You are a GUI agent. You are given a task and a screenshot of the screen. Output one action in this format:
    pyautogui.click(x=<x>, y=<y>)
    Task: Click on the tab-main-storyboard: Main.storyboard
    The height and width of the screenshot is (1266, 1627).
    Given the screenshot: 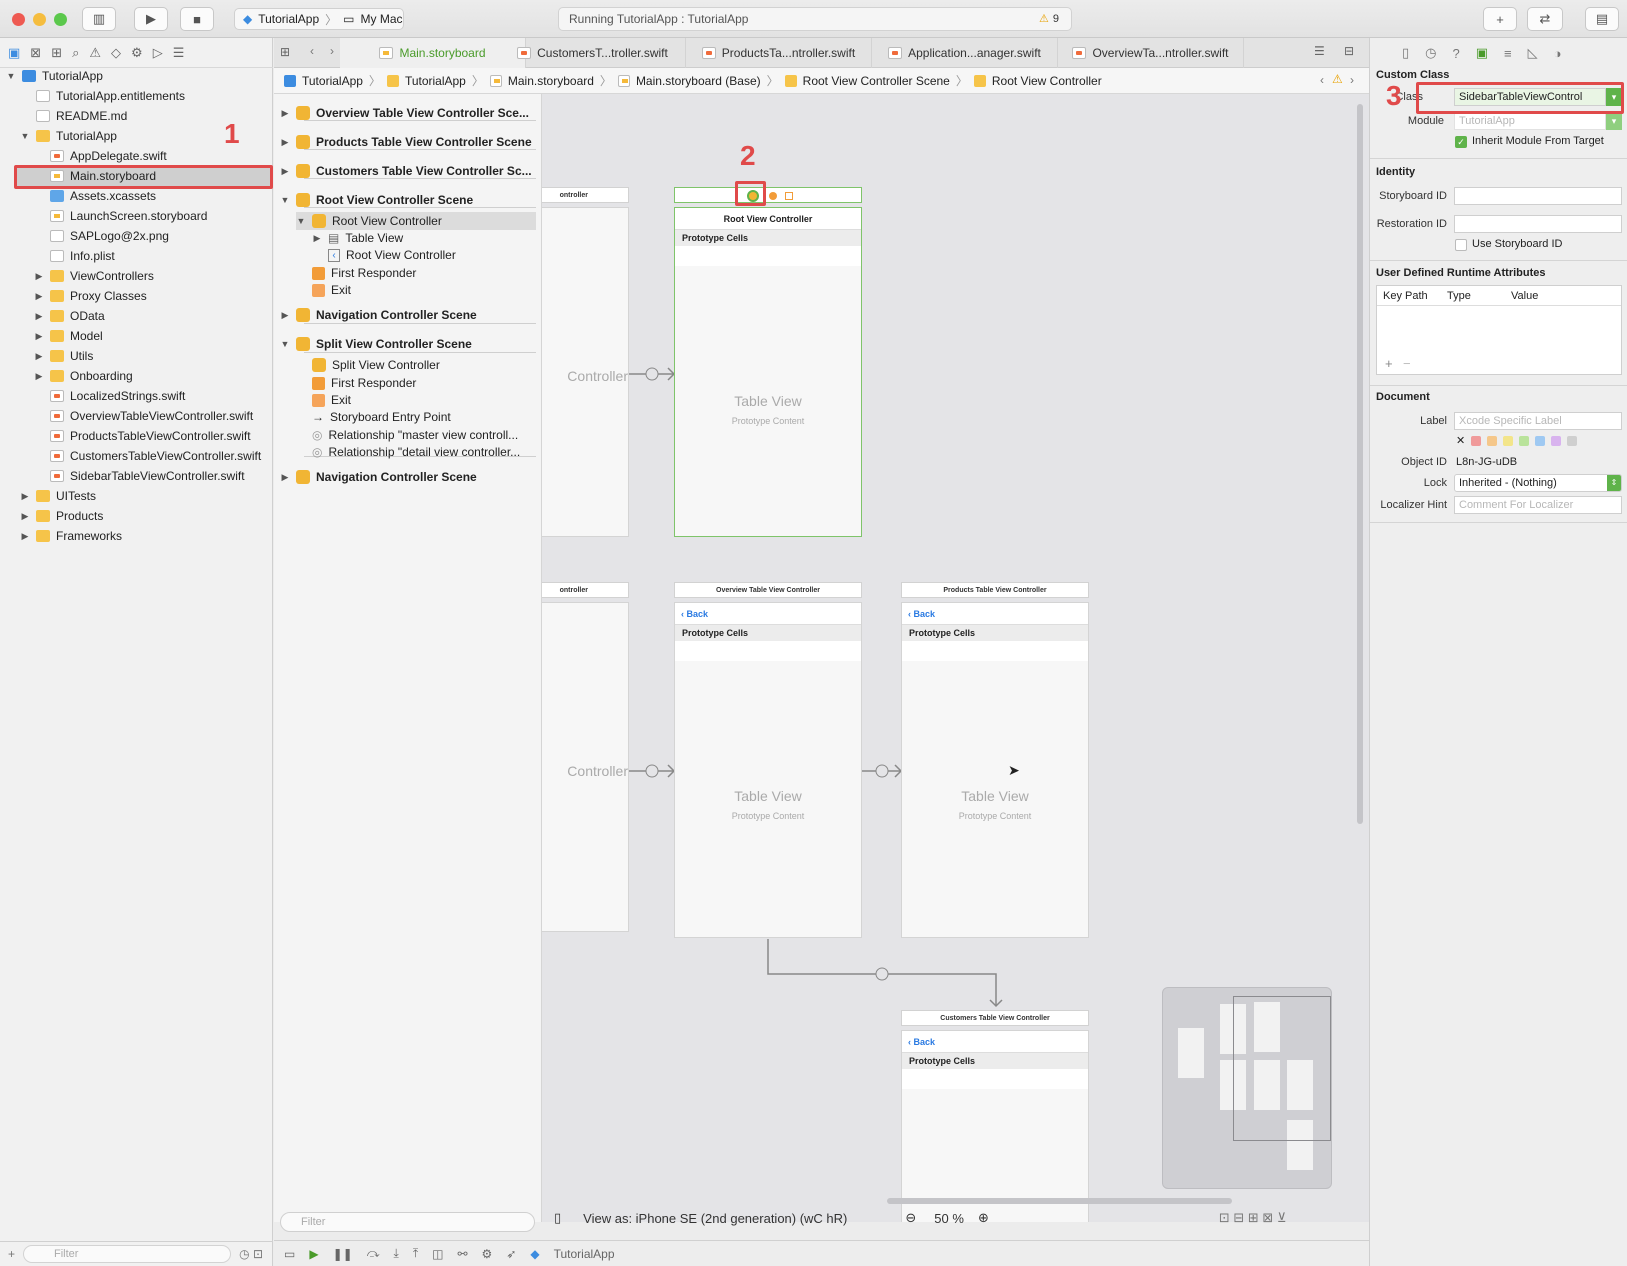 What is the action you would take?
    pyautogui.click(x=433, y=53)
    